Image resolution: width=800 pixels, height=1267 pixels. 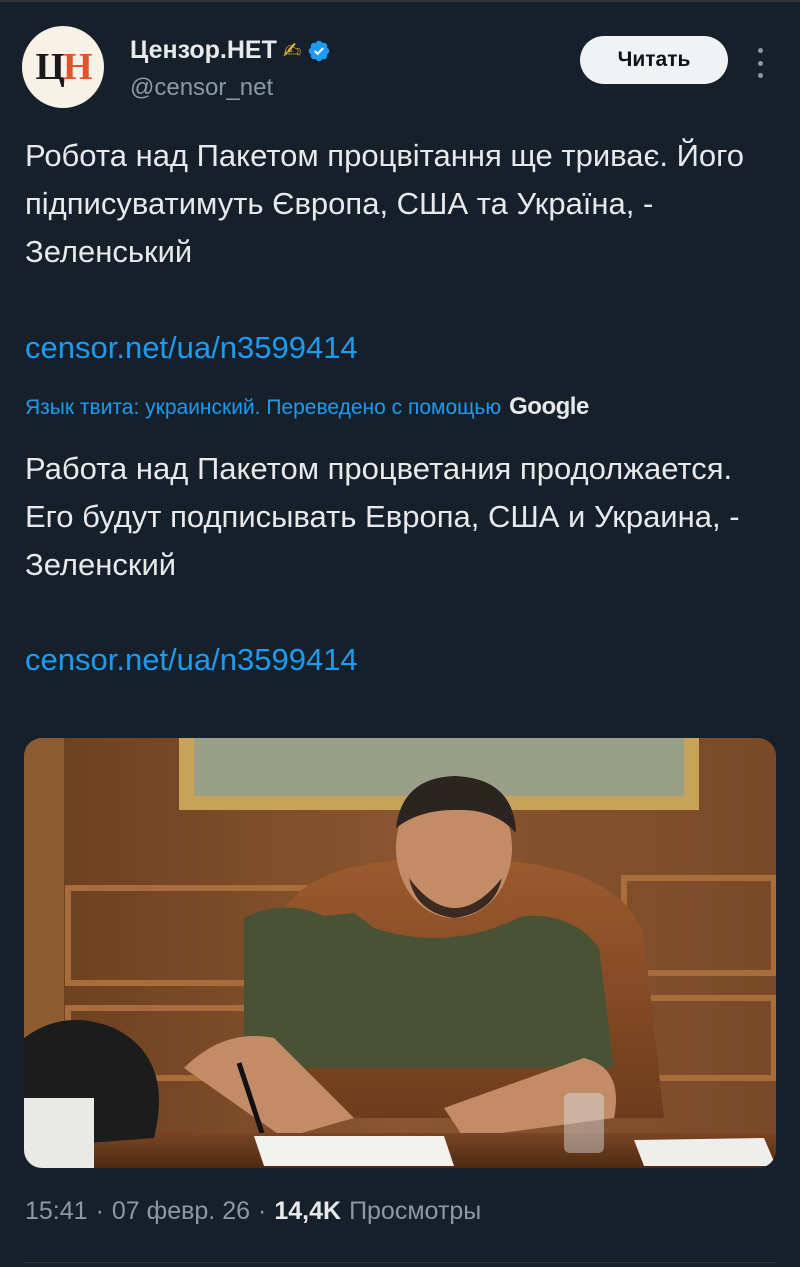 I want to click on tweet-meta: 15:41 · 07 февр. 26 · 14,4K Просмотры, so click(x=253, y=1211).